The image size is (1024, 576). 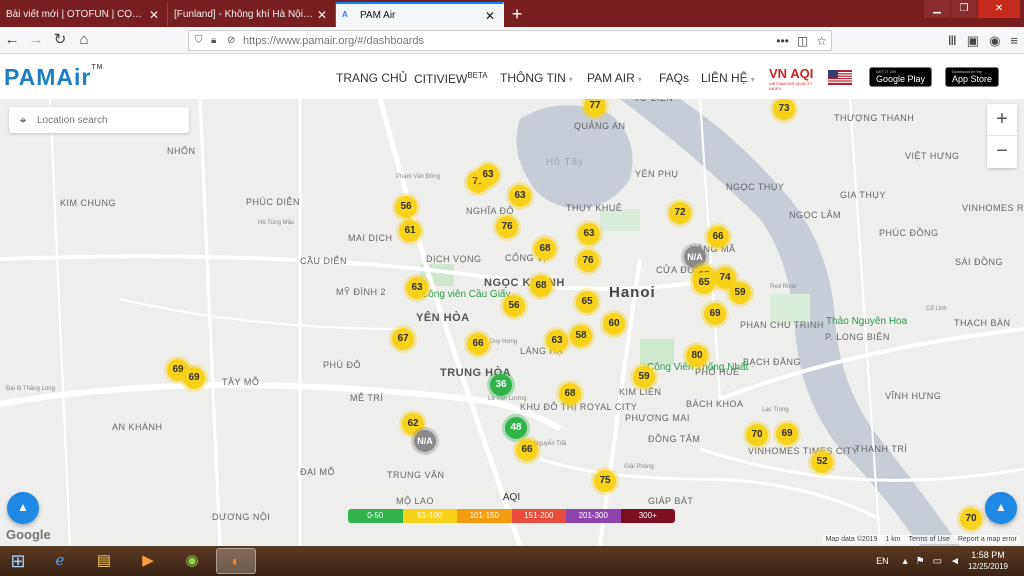 What do you see at coordinates (600, 126) in the screenshot?
I see `map-place-label: QUẢNG AN` at bounding box center [600, 126].